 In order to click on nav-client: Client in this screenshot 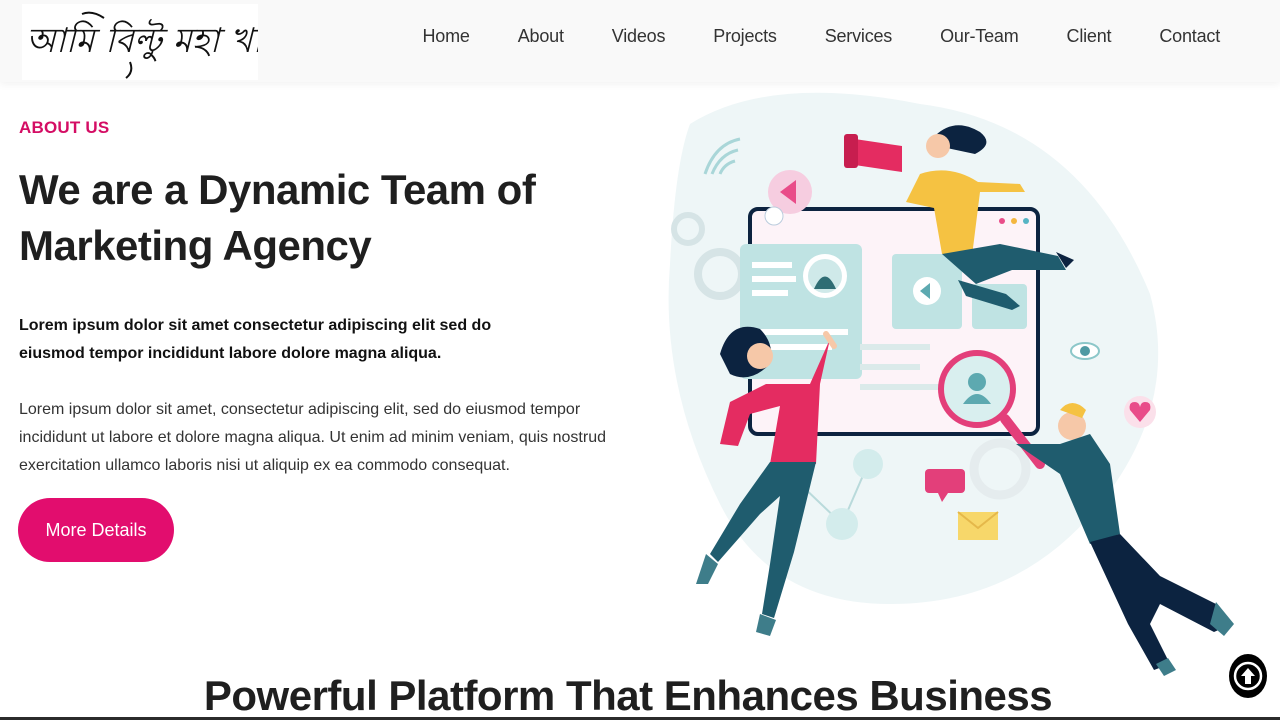, I will do `click(1089, 36)`.